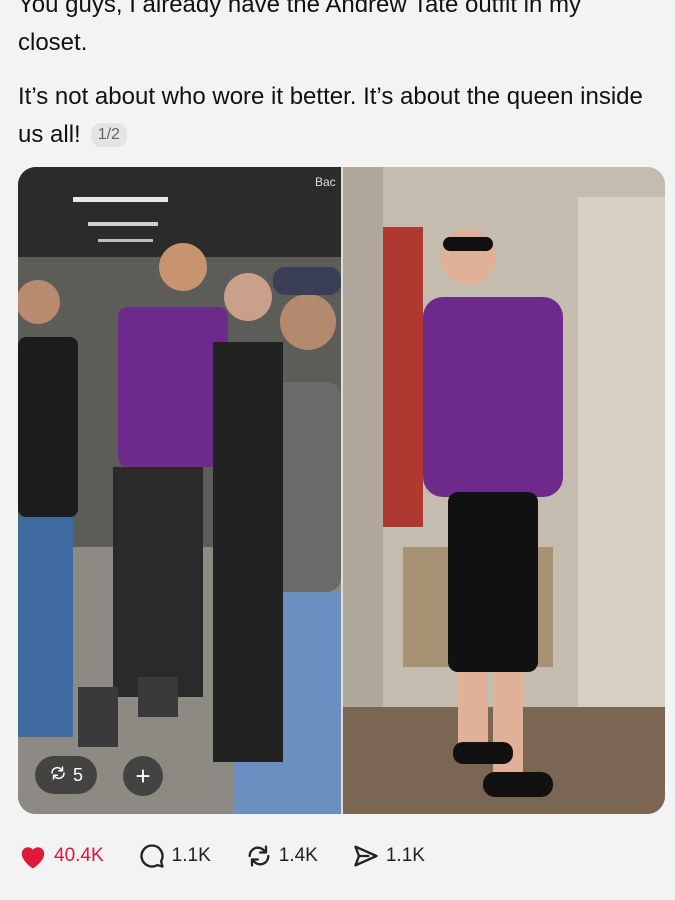  What do you see at coordinates (78, 774) in the screenshot?
I see `repost-count: 5` at bounding box center [78, 774].